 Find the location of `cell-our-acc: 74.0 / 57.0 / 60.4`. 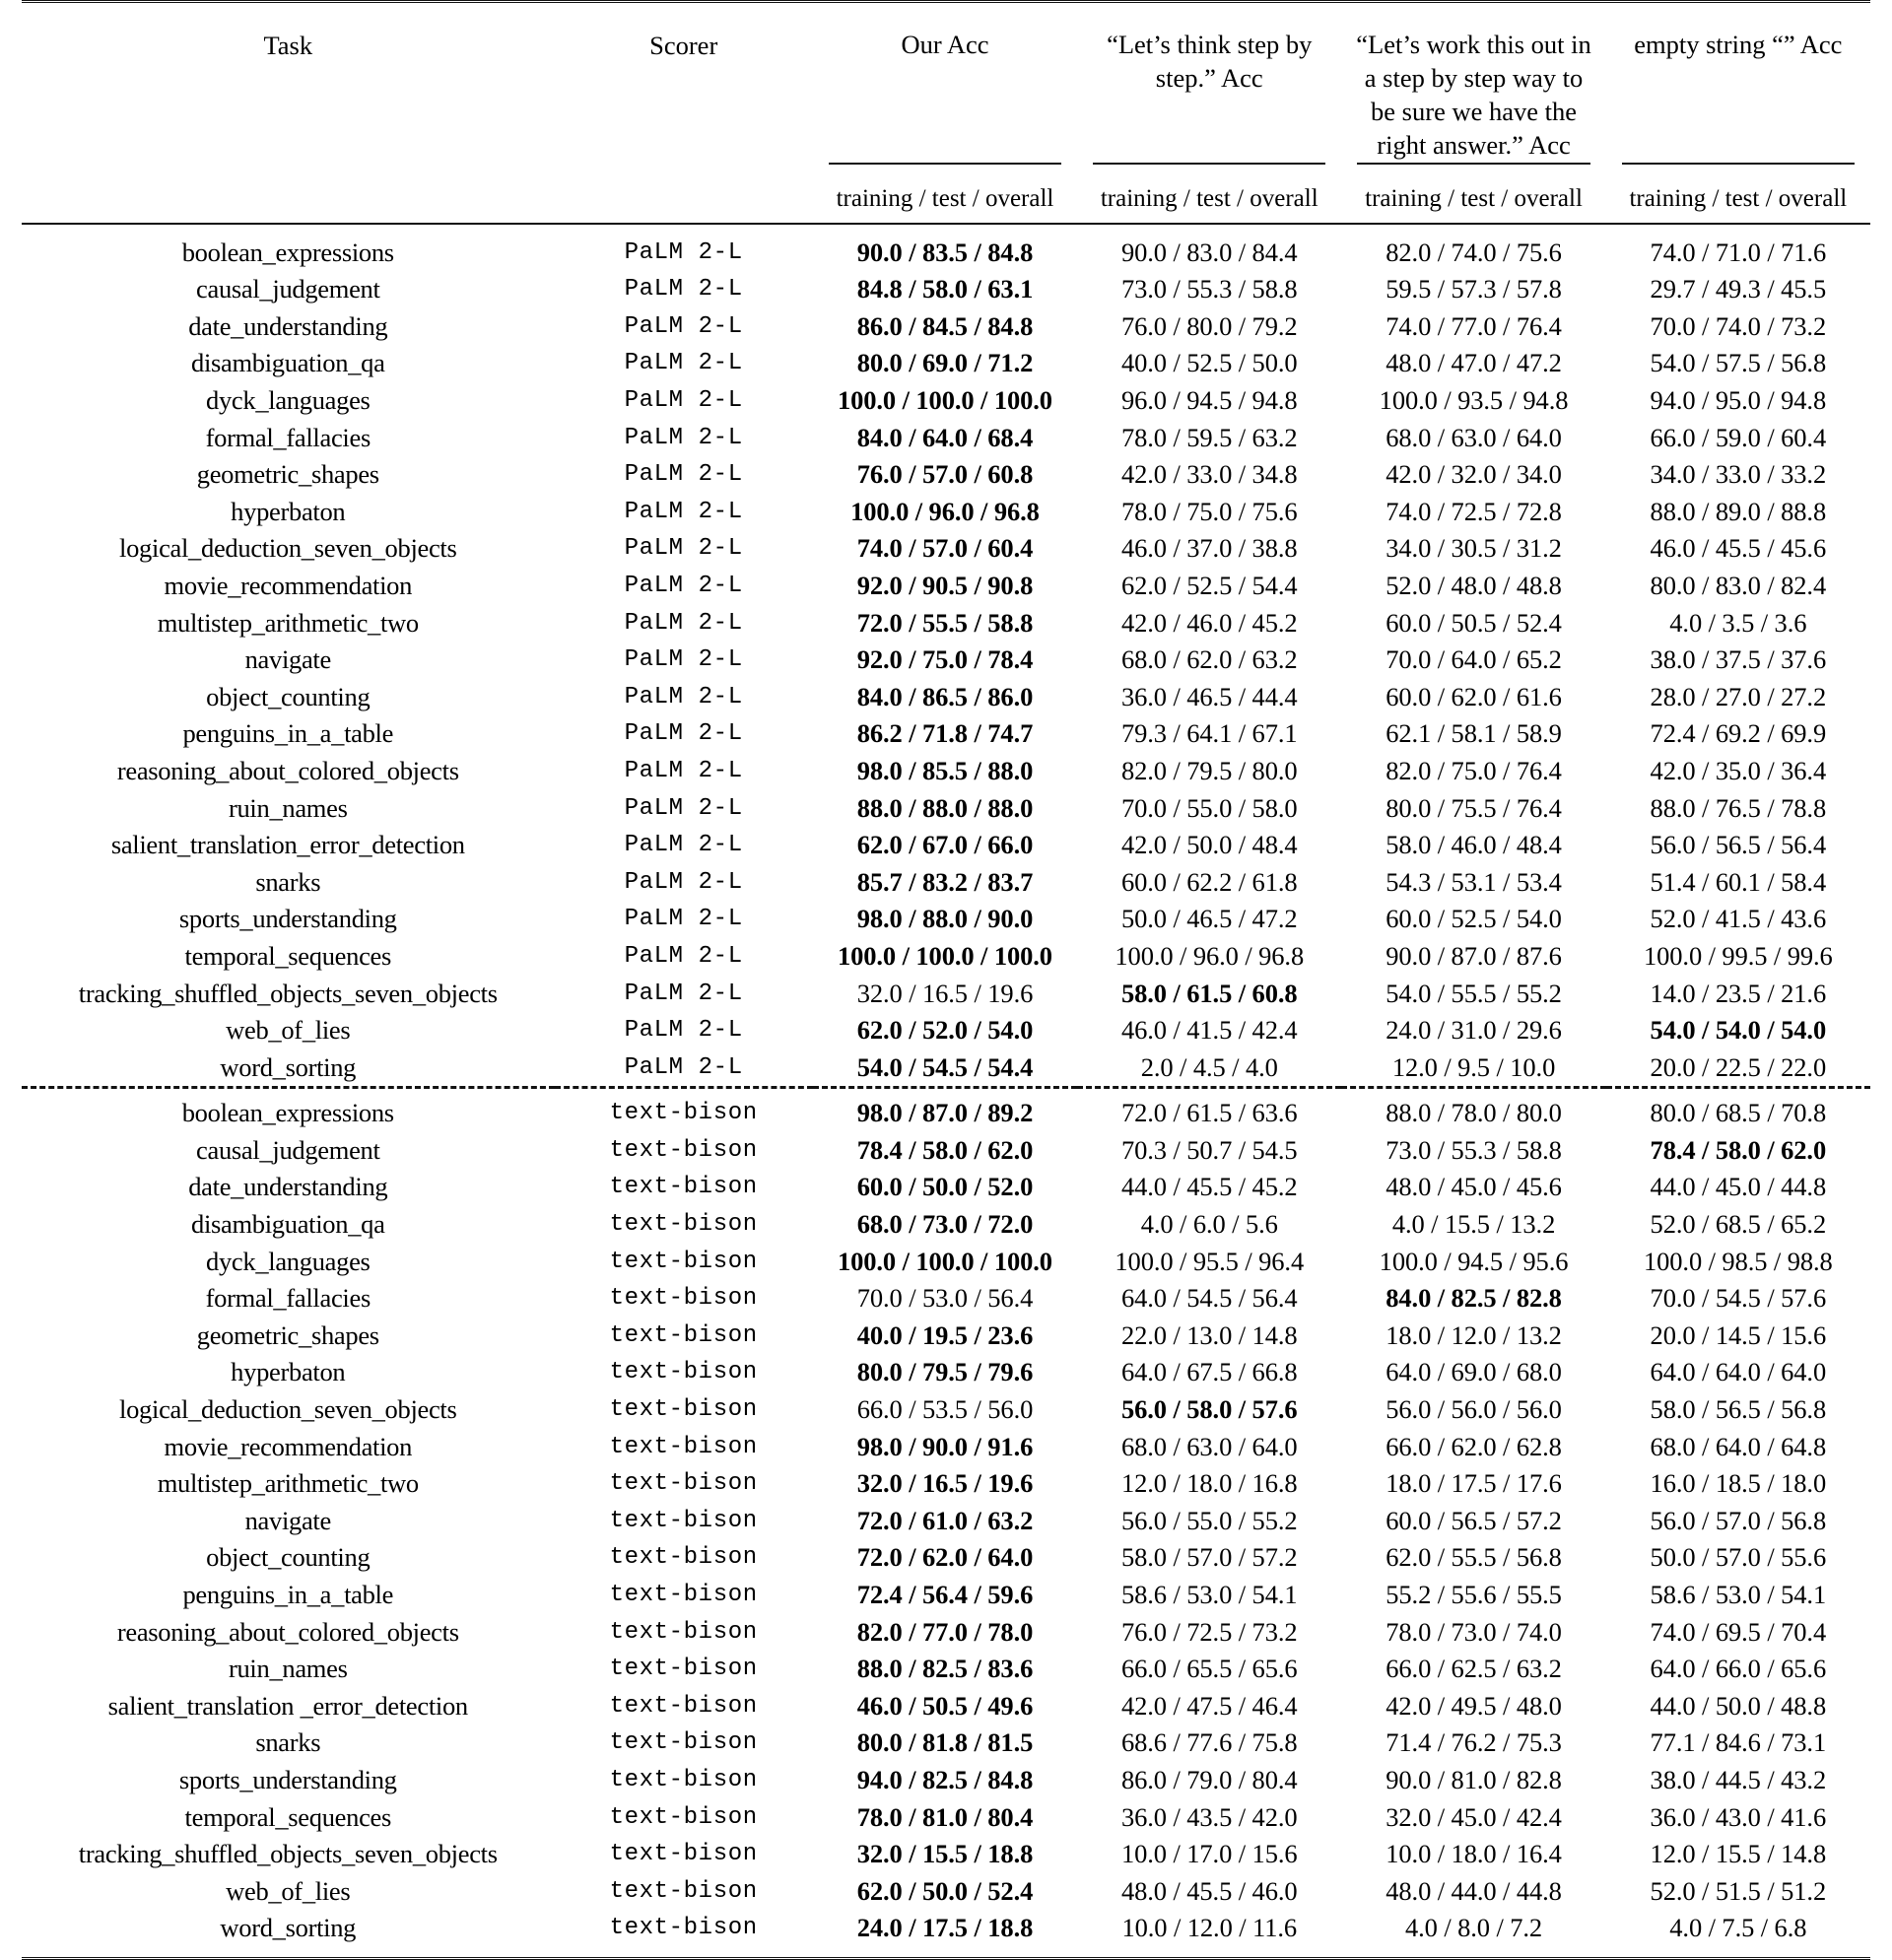

cell-our-acc: 74.0 / 57.0 / 60.4 is located at coordinates (945, 549).